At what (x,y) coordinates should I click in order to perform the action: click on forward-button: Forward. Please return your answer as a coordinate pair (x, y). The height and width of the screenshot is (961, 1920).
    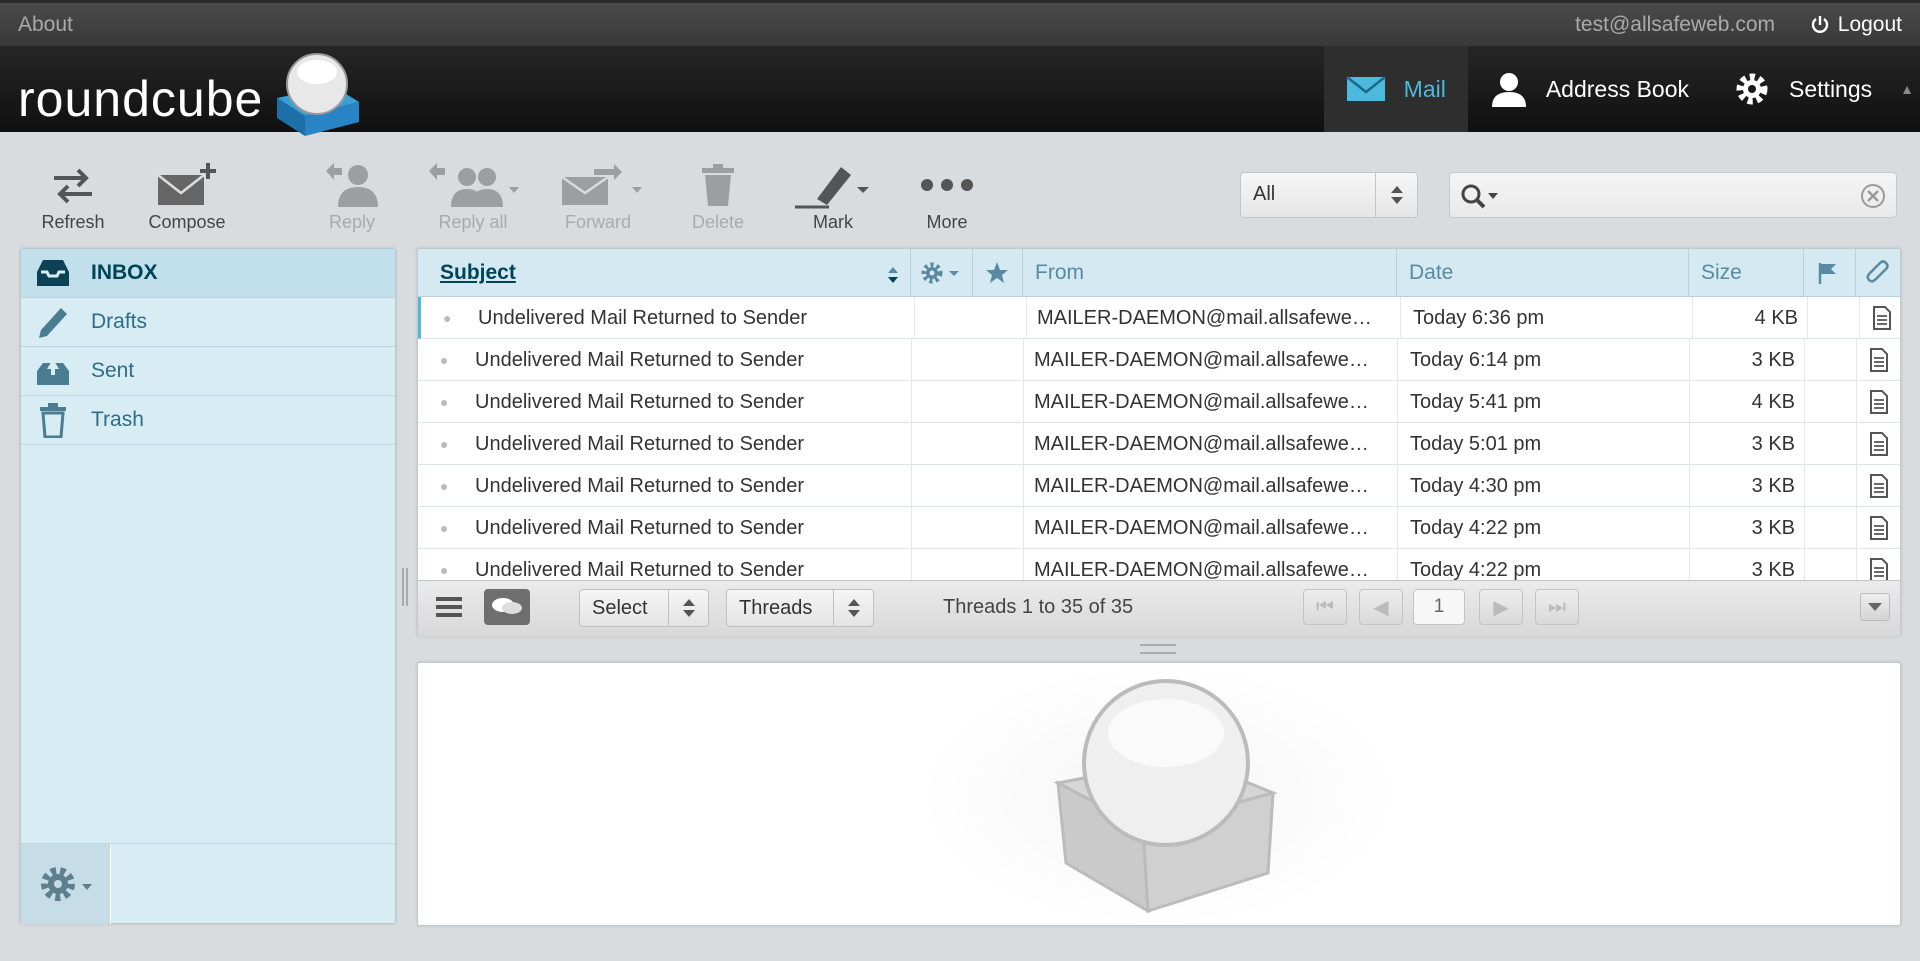
    Looking at the image, I should click on (598, 195).